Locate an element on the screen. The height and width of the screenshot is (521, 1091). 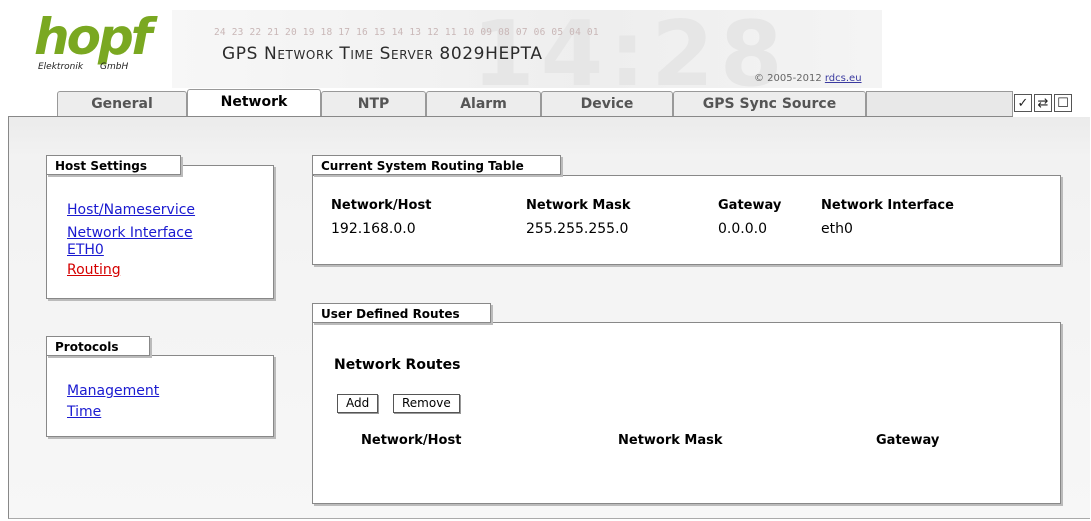
routing-table-title: Current System Routing Table is located at coordinates (436, 165).